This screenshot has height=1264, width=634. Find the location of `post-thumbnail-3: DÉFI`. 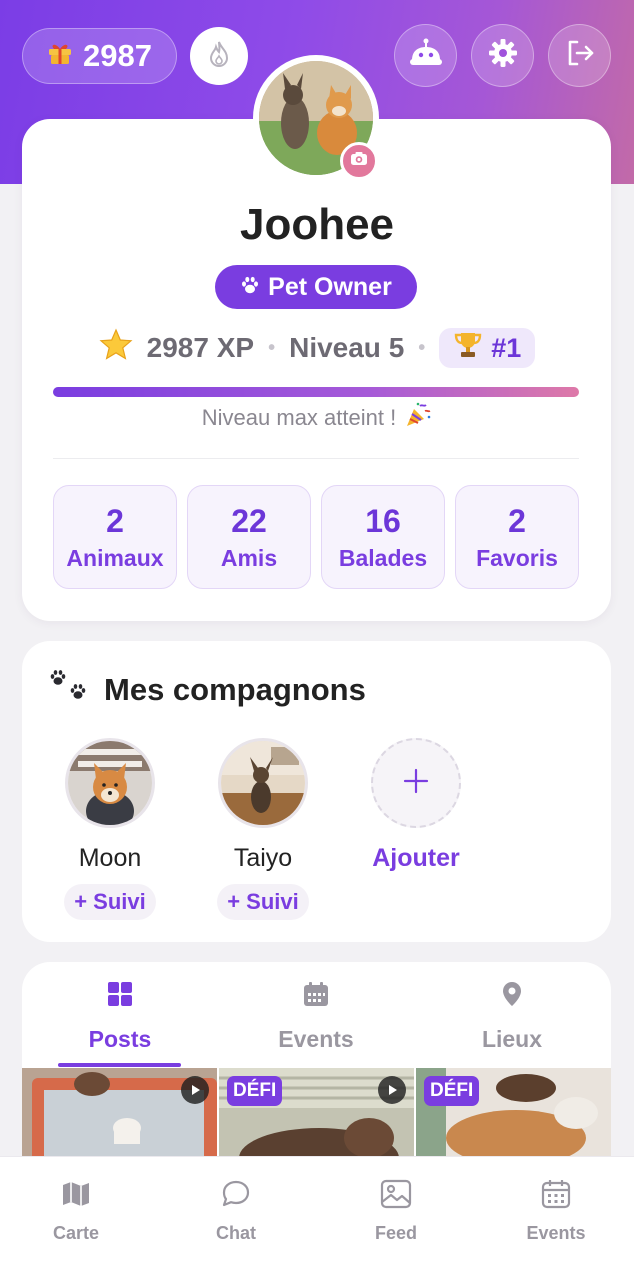

post-thumbnail-3: DÉFI is located at coordinates (513, 1118).